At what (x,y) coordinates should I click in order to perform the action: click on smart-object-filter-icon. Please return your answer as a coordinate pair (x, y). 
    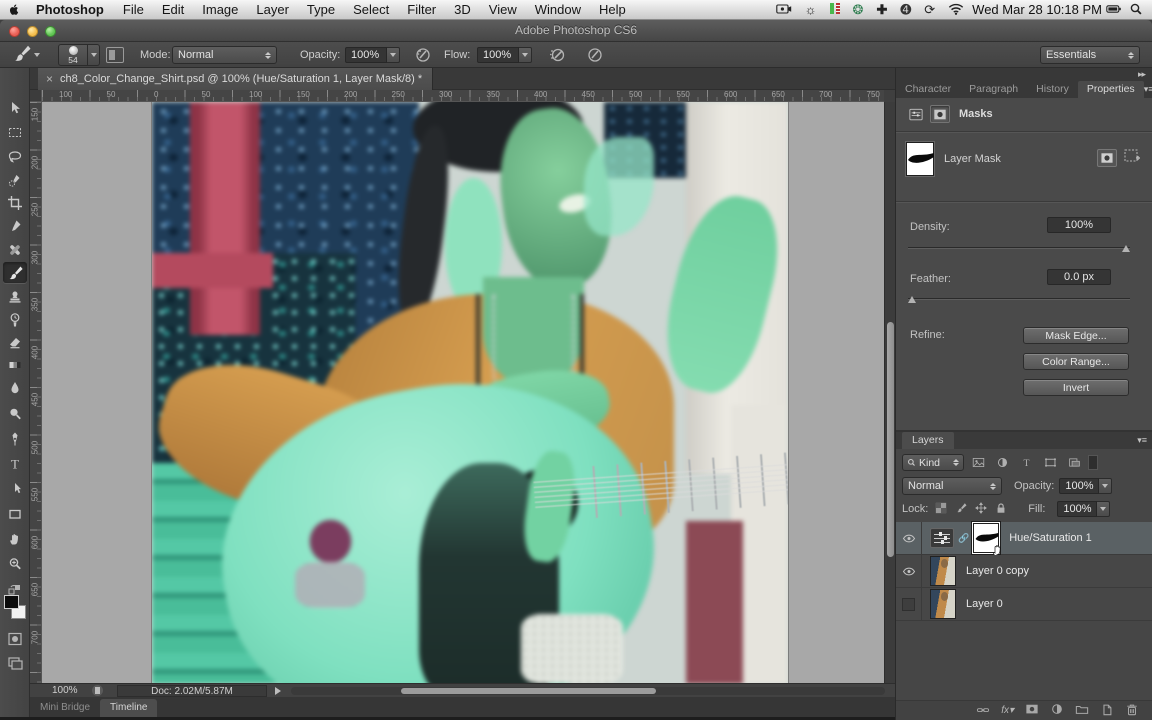
    Looking at the image, I should click on (1074, 462).